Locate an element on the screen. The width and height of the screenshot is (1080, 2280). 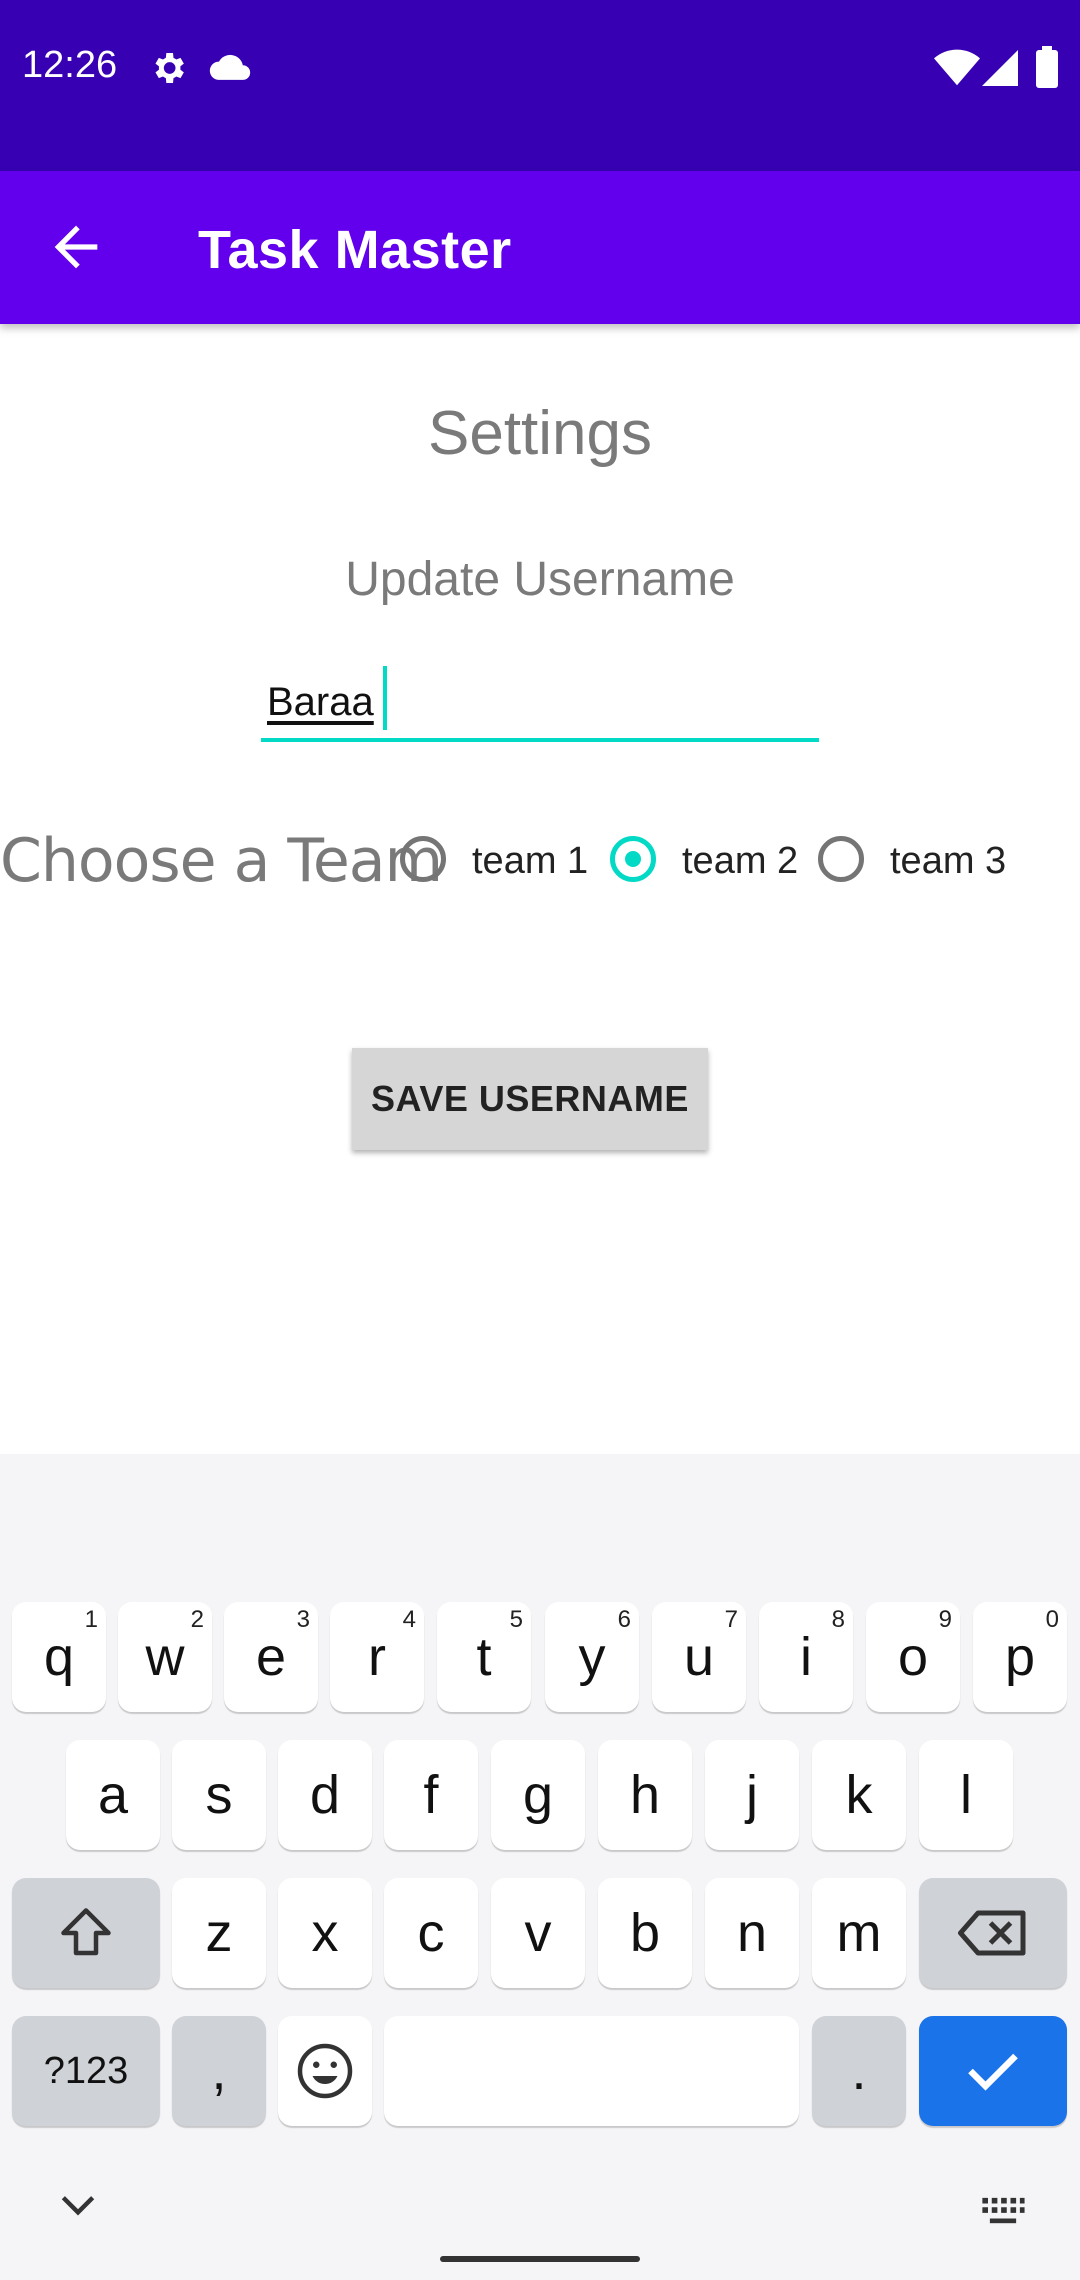
app-title: Task Master is located at coordinates (355, 250).